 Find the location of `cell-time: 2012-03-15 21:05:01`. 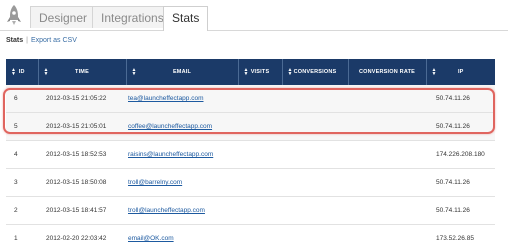

cell-time: 2012-03-15 21:05:01 is located at coordinates (82, 126).